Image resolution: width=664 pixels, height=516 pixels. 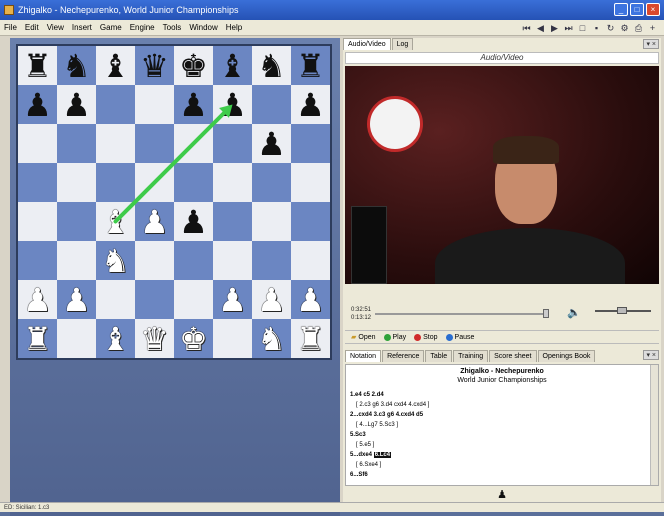 I want to click on square-b8: ♞, so click(x=76, y=65).